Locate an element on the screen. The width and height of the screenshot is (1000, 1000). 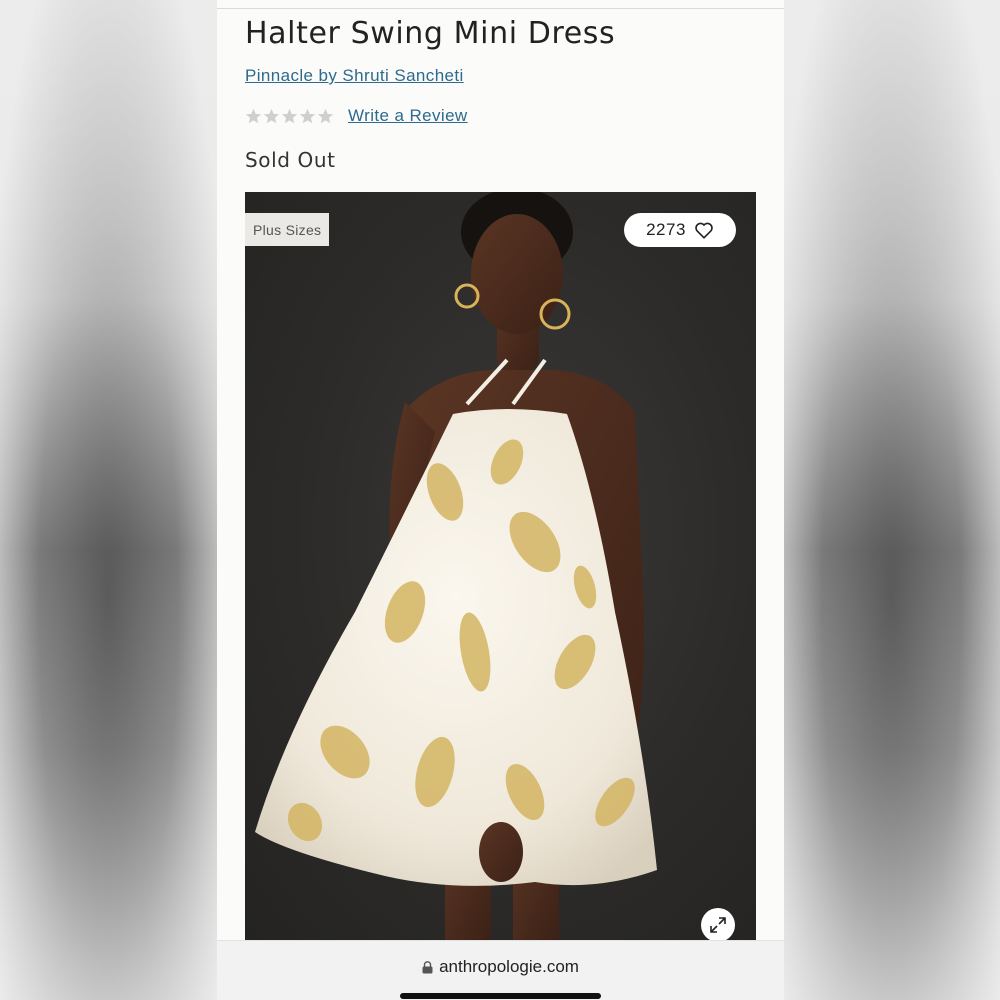
expand-icon is located at coordinates (718, 925).